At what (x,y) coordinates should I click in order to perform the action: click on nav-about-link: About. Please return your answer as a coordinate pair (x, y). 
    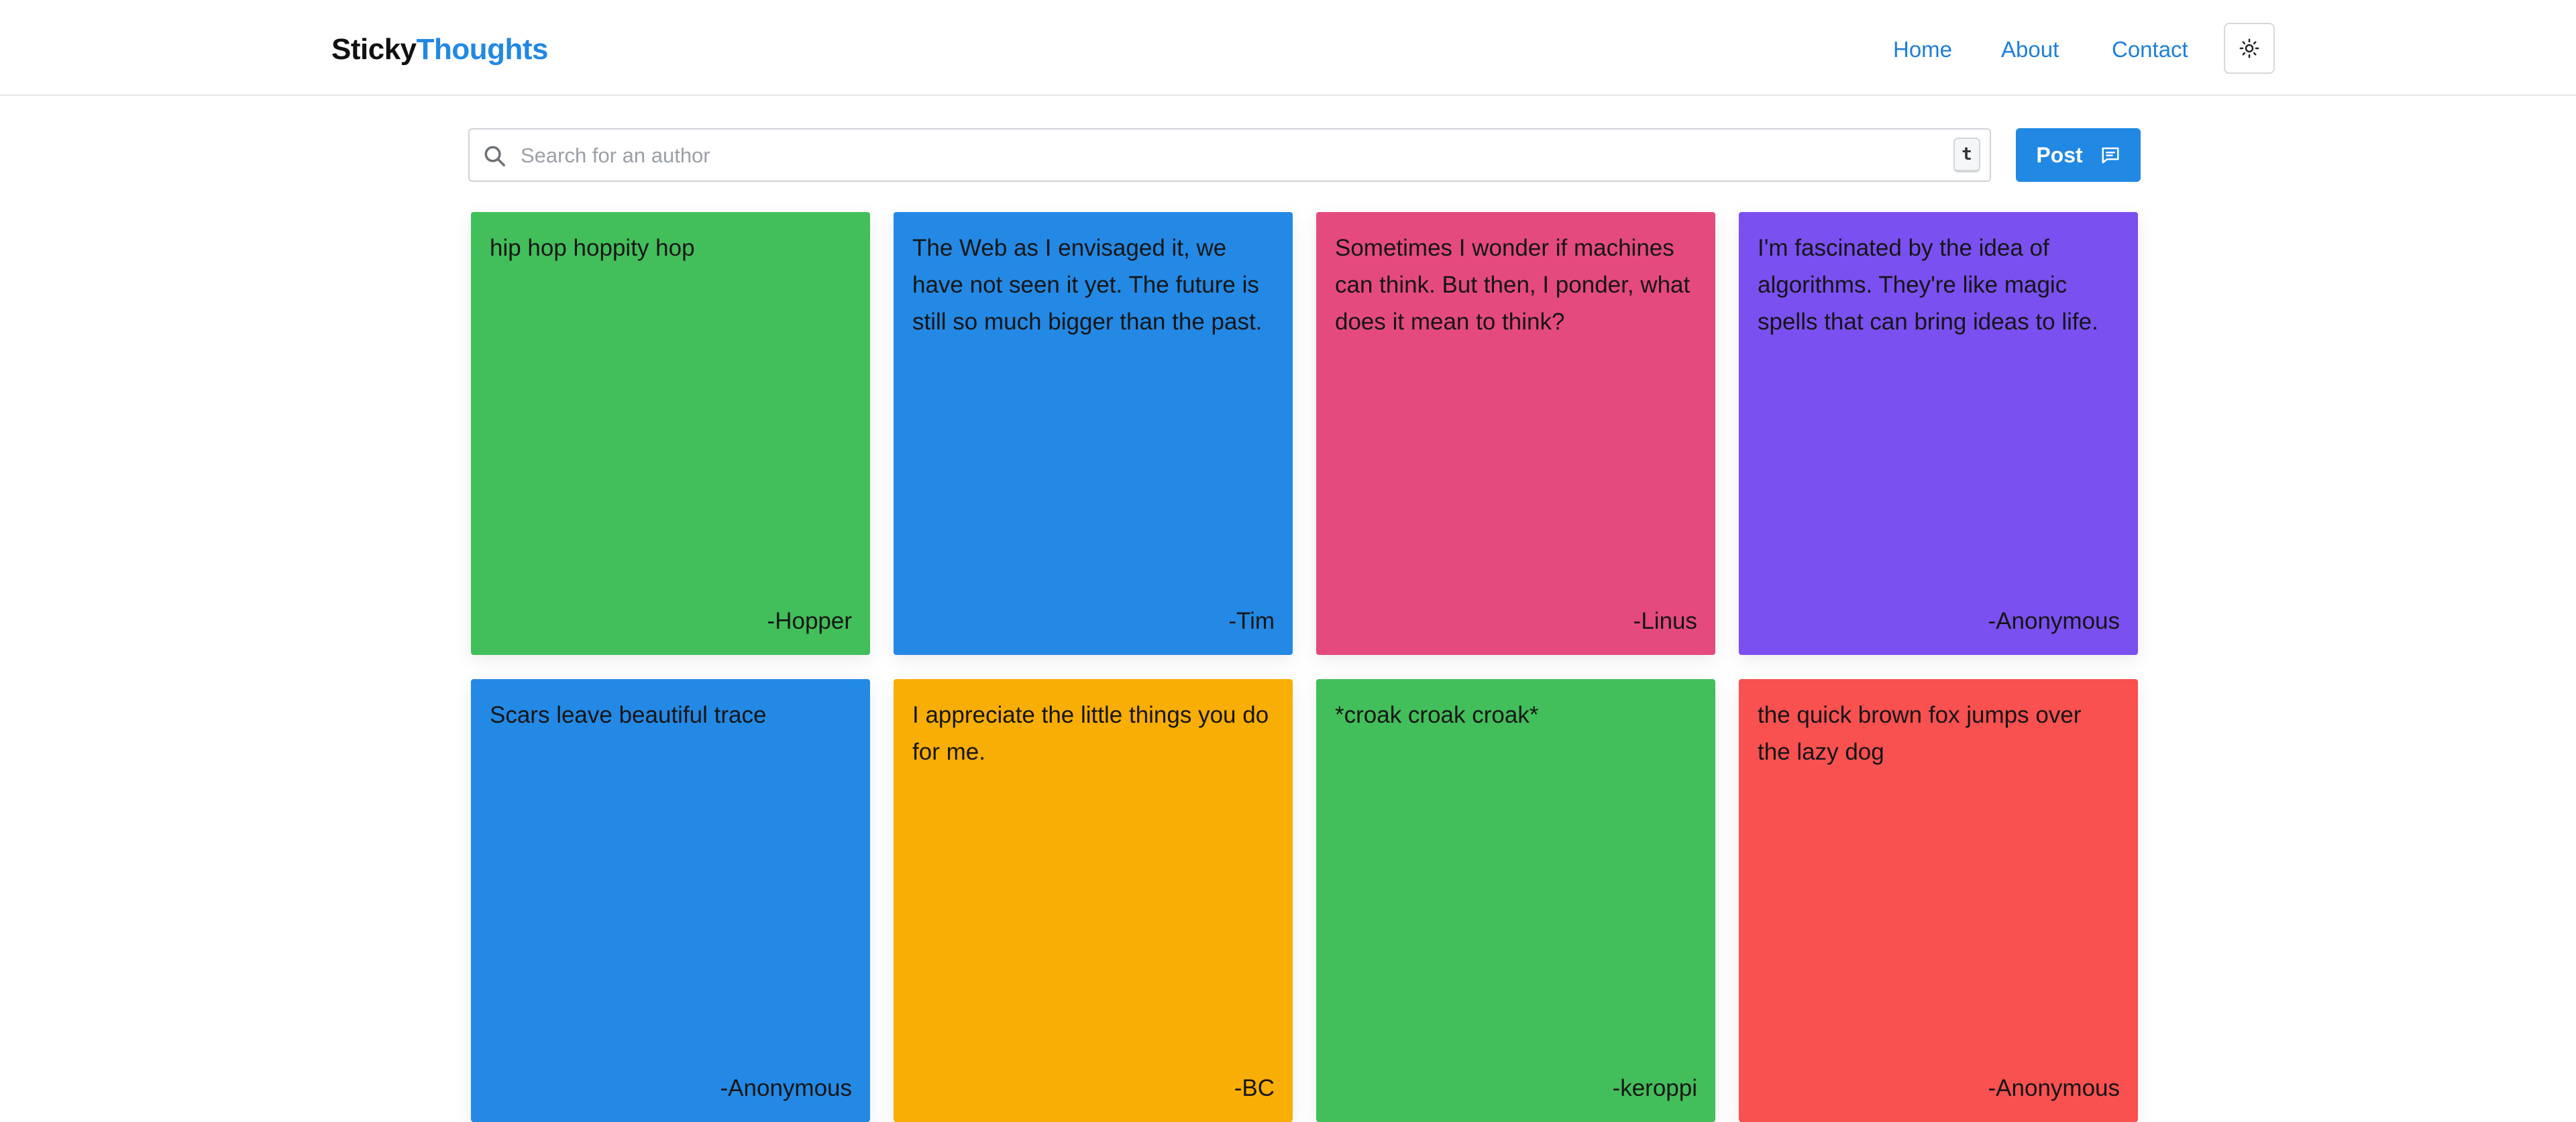
    Looking at the image, I should click on (2030, 49).